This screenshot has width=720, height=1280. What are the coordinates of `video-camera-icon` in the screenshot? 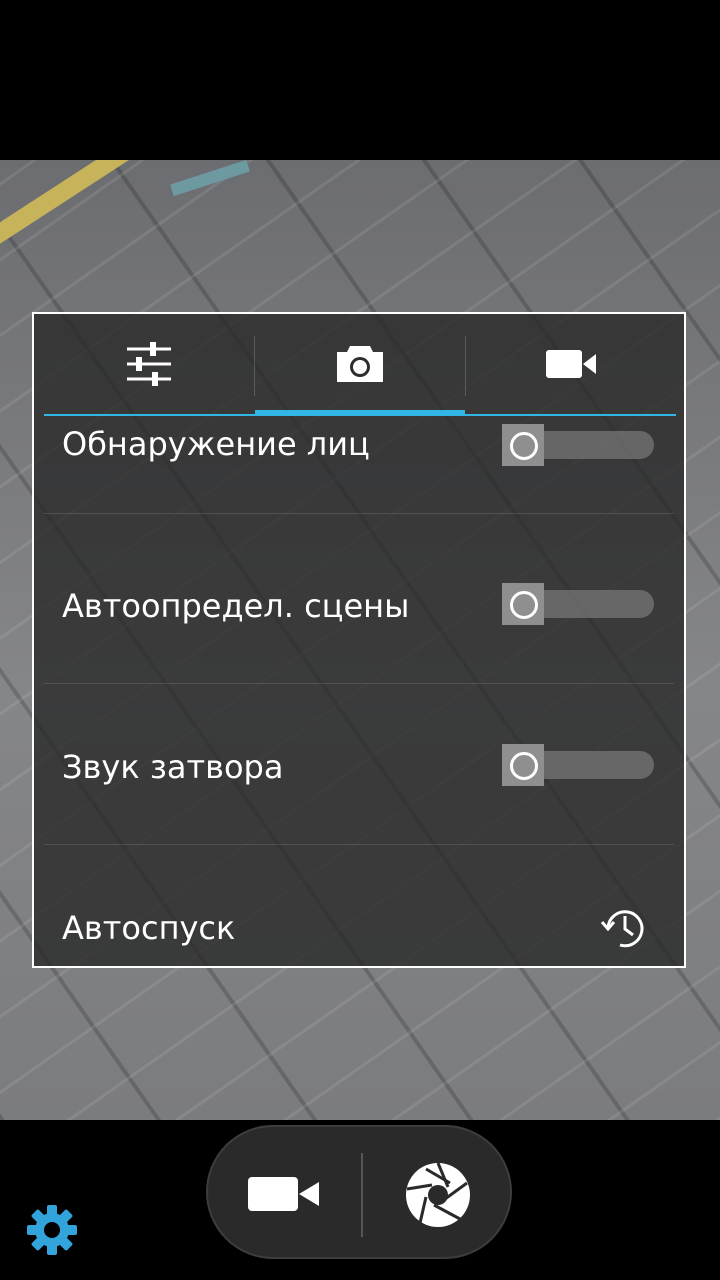 It's located at (283, 1194).